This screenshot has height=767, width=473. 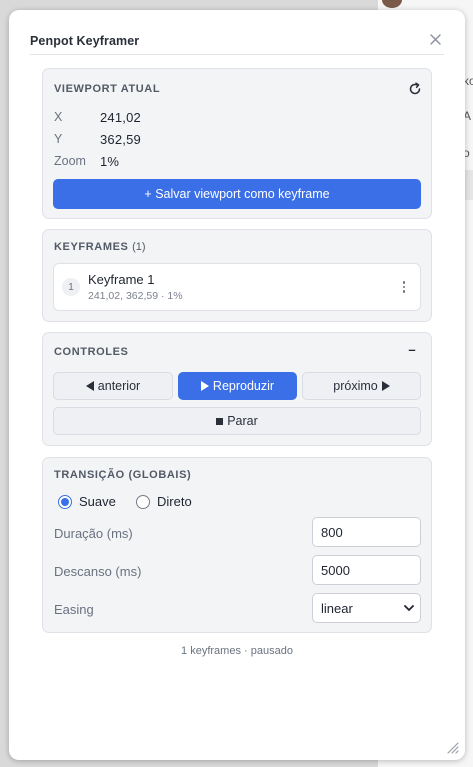 I want to click on x-label: X, so click(x=58, y=117).